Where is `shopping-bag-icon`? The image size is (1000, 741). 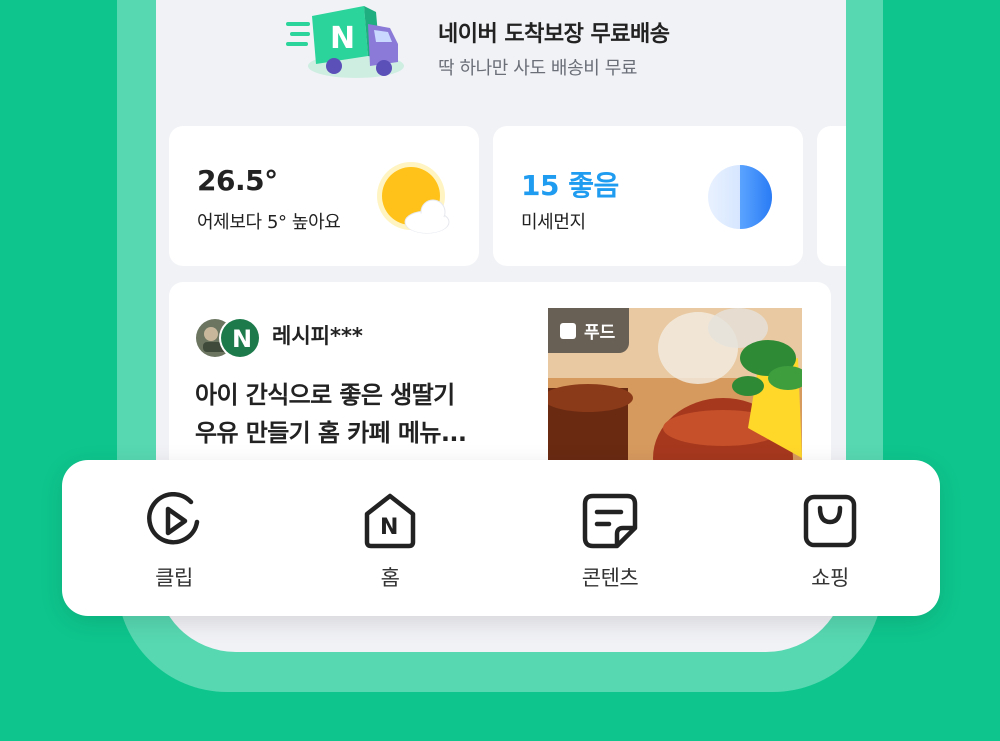
shopping-bag-icon is located at coordinates (830, 521).